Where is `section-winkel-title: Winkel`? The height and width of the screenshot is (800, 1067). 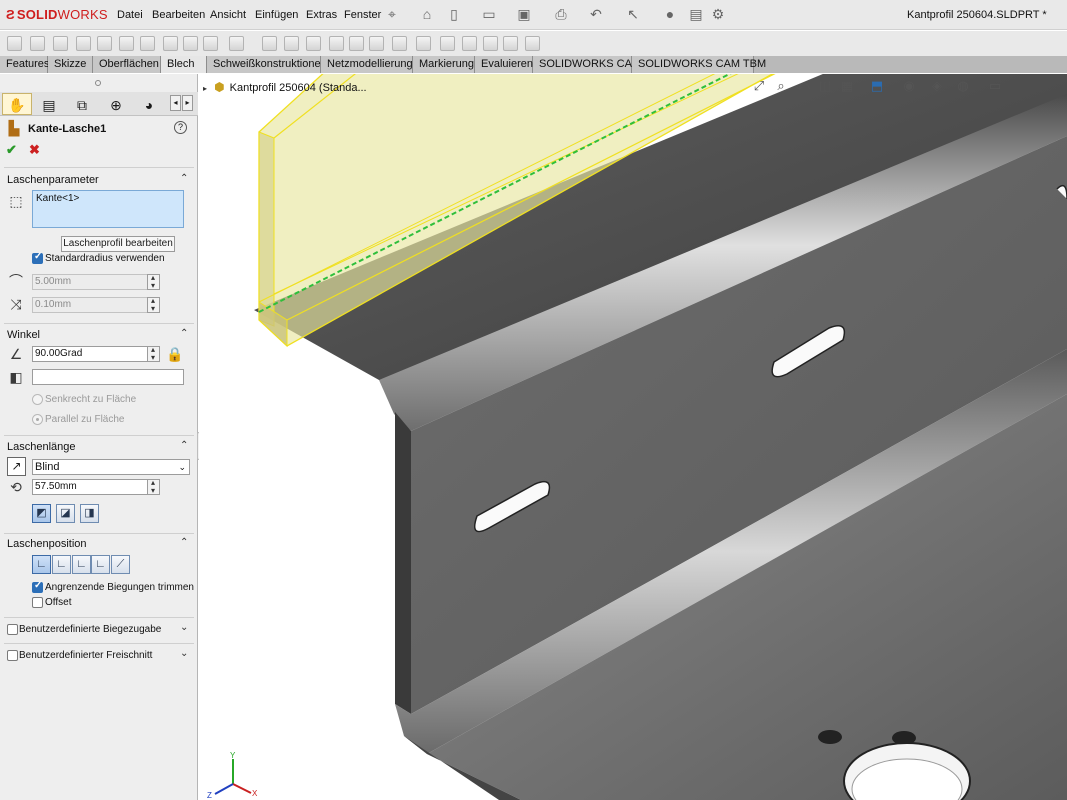 section-winkel-title: Winkel is located at coordinates (23, 335).